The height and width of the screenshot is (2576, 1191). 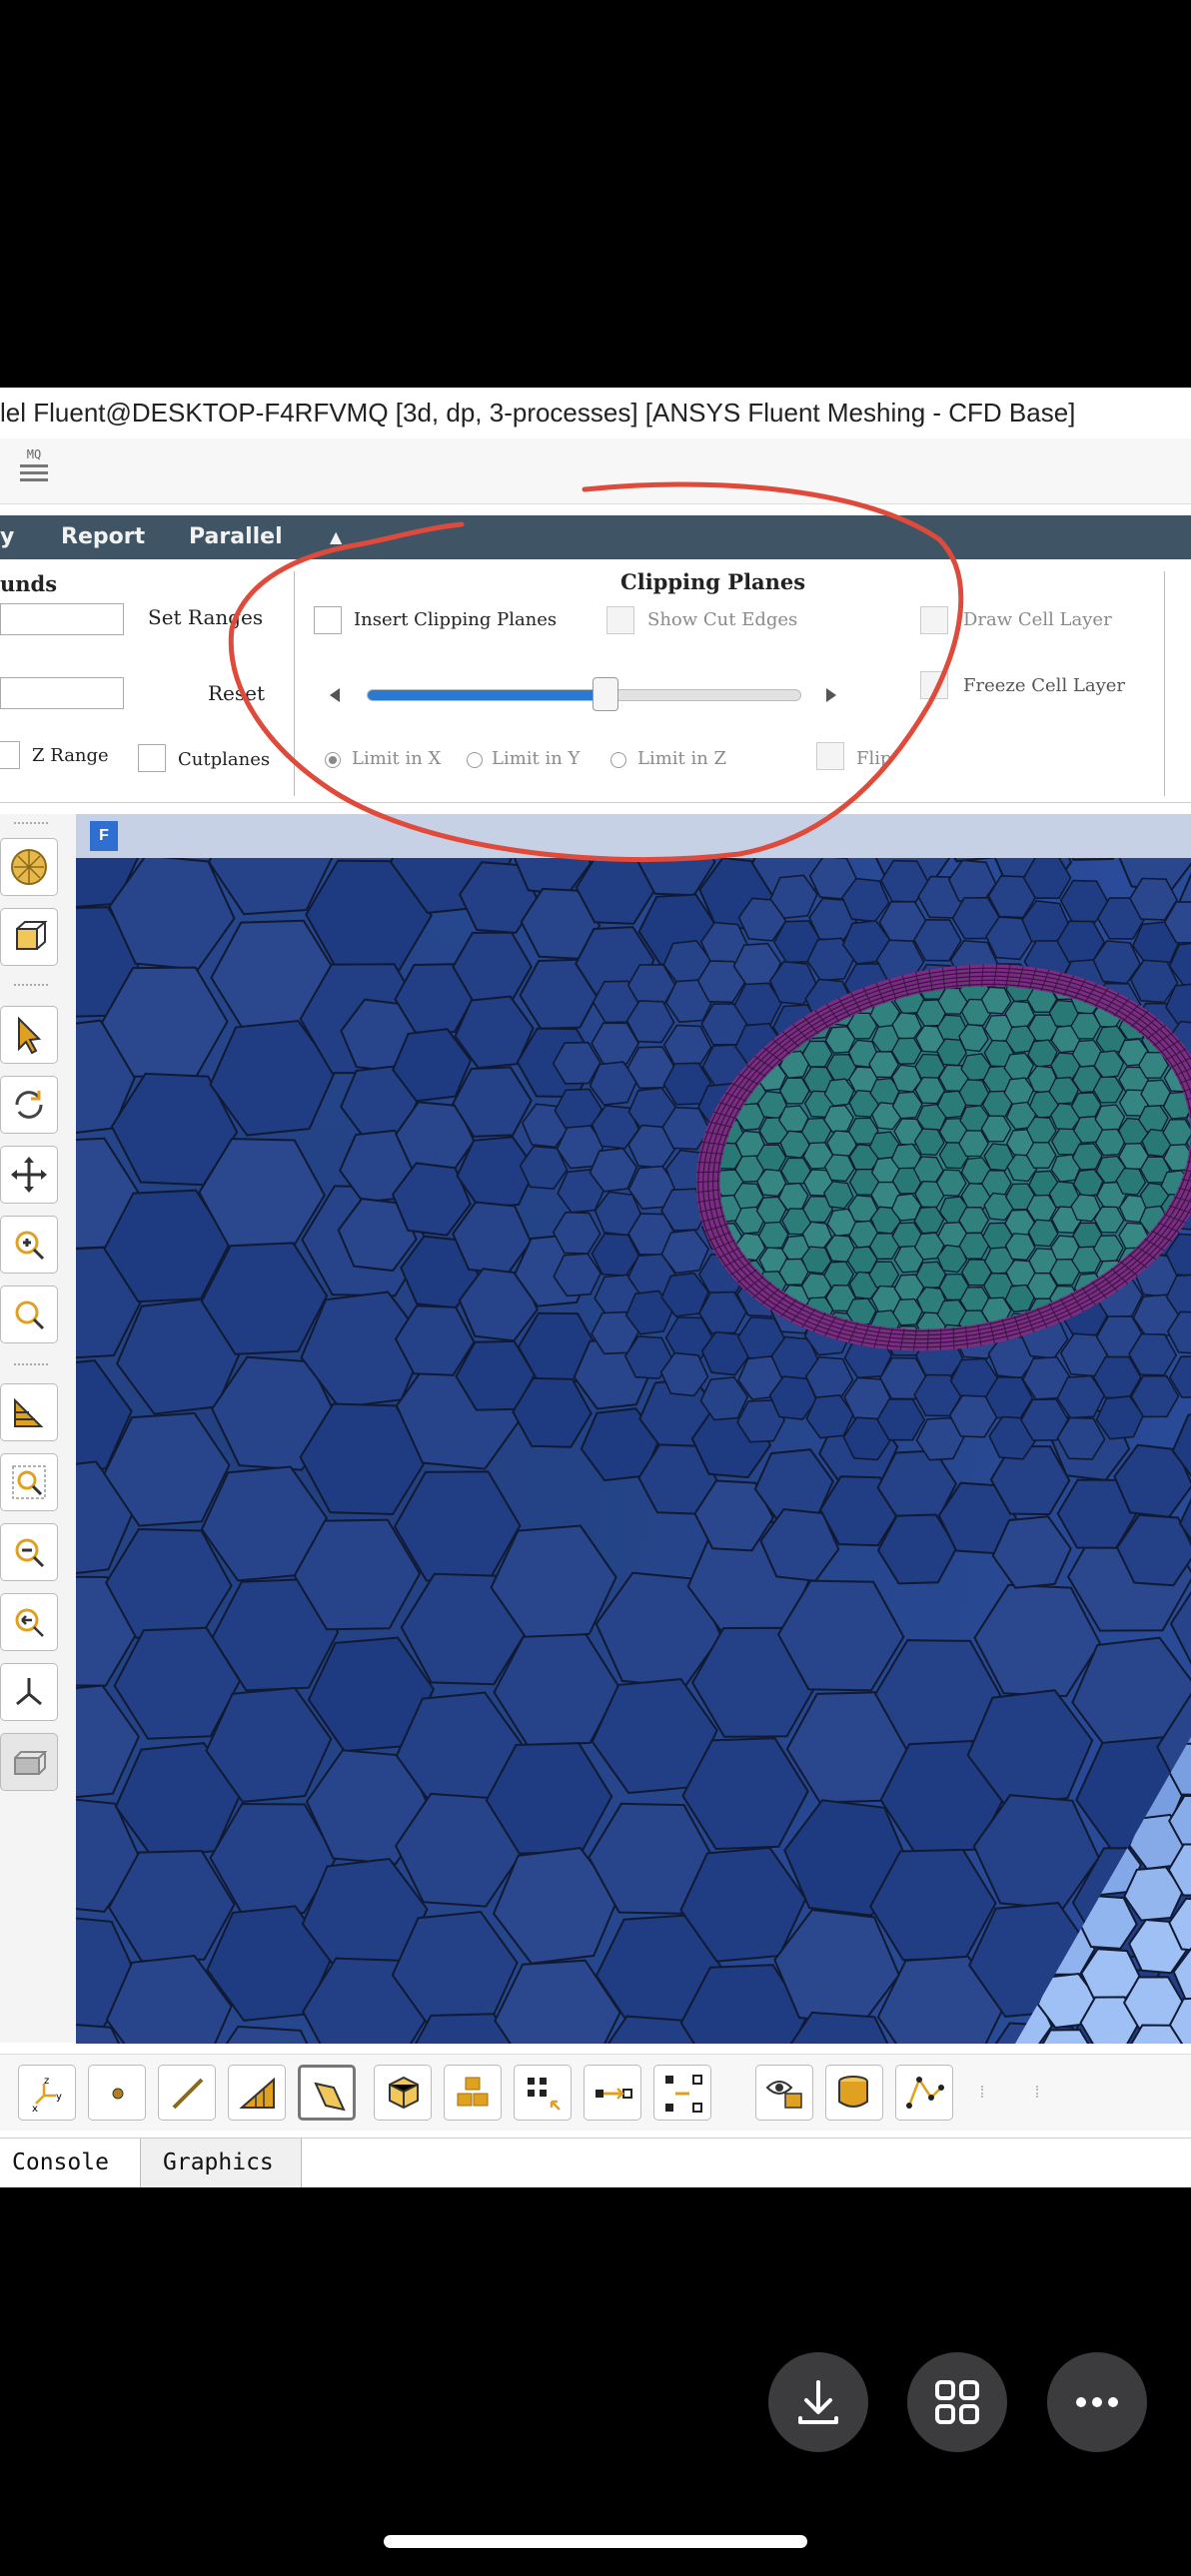 I want to click on multi-cell-icon, so click(x=473, y=2093).